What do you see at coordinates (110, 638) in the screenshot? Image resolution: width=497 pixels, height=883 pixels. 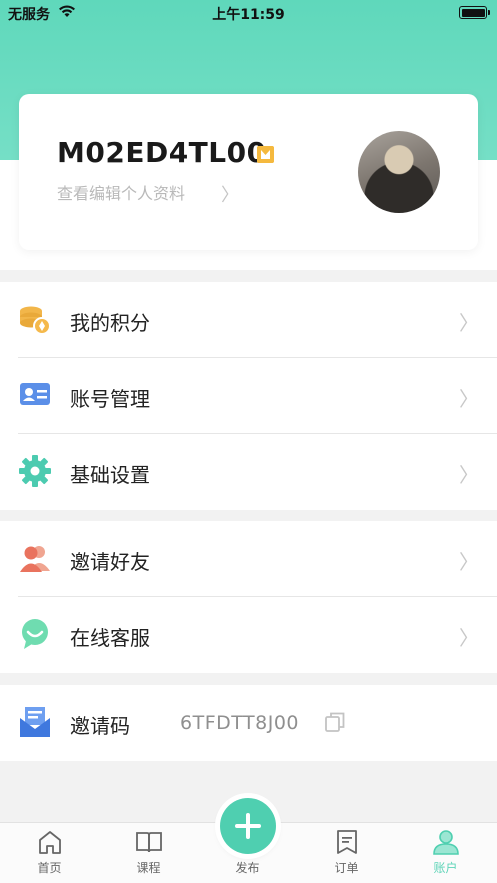 I see `menu-label-customer-service: 在线客服` at bounding box center [110, 638].